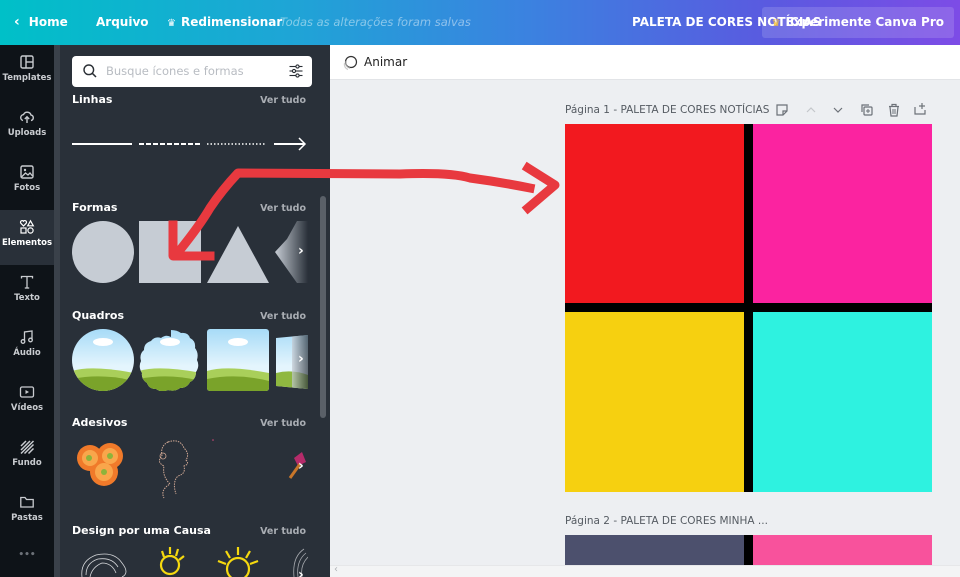  Describe the element at coordinates (301, 359) in the screenshot. I see `frames-next-arrow: ›` at that location.